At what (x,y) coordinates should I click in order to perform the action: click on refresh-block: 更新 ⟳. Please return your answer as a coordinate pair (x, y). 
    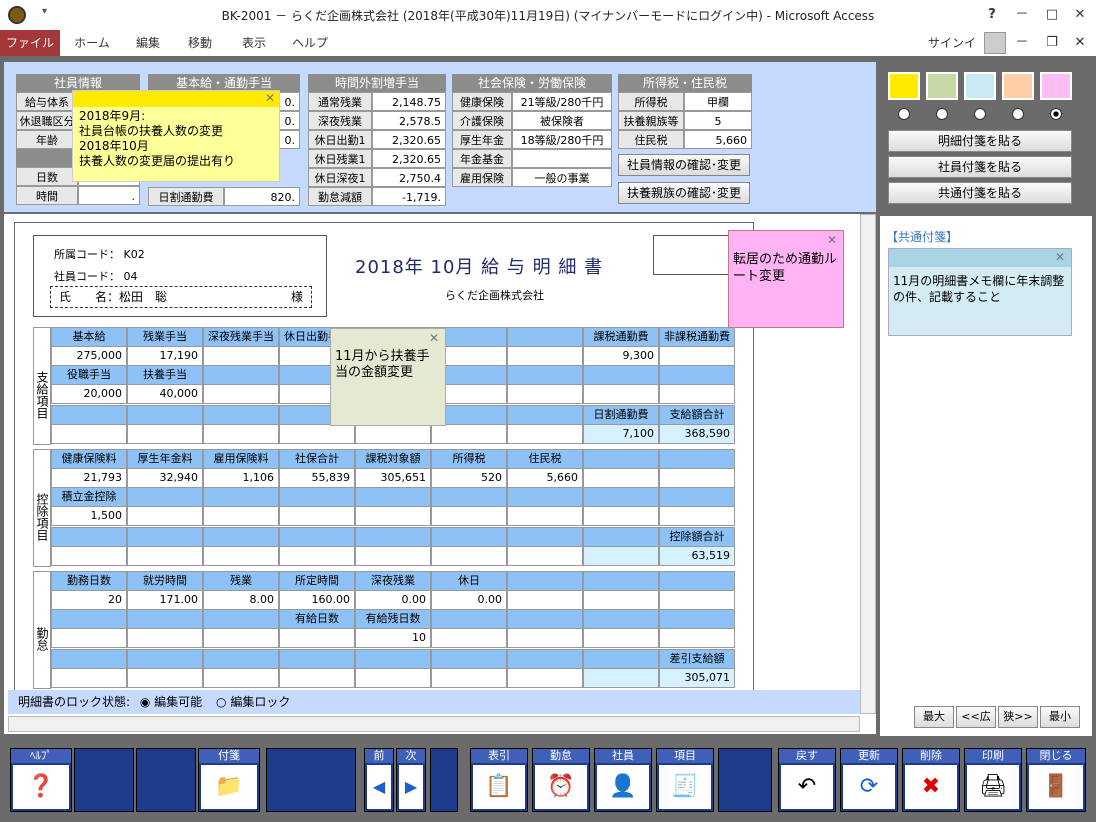
    Looking at the image, I should click on (869, 780).